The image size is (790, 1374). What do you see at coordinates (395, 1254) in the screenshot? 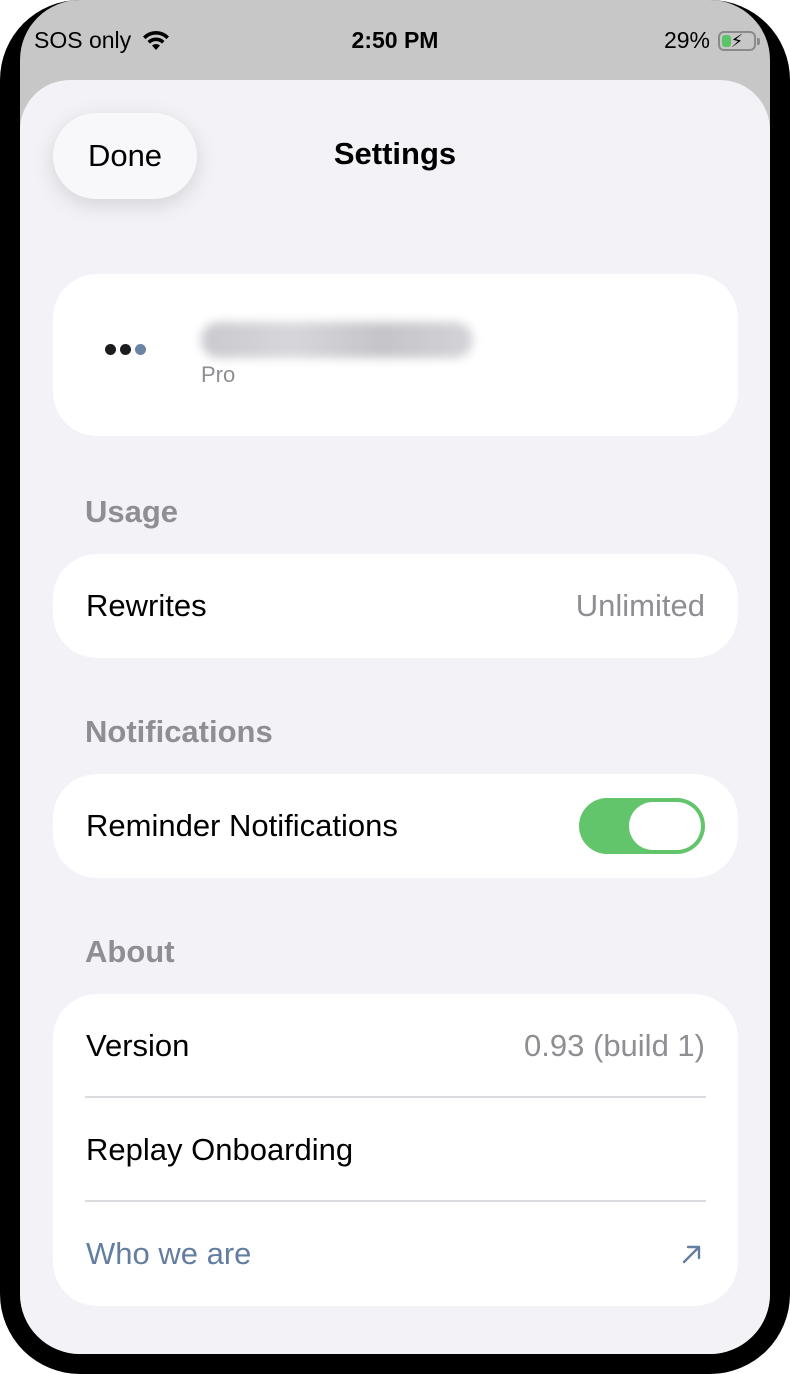
I see `who-we-are-row: Who we are` at bounding box center [395, 1254].